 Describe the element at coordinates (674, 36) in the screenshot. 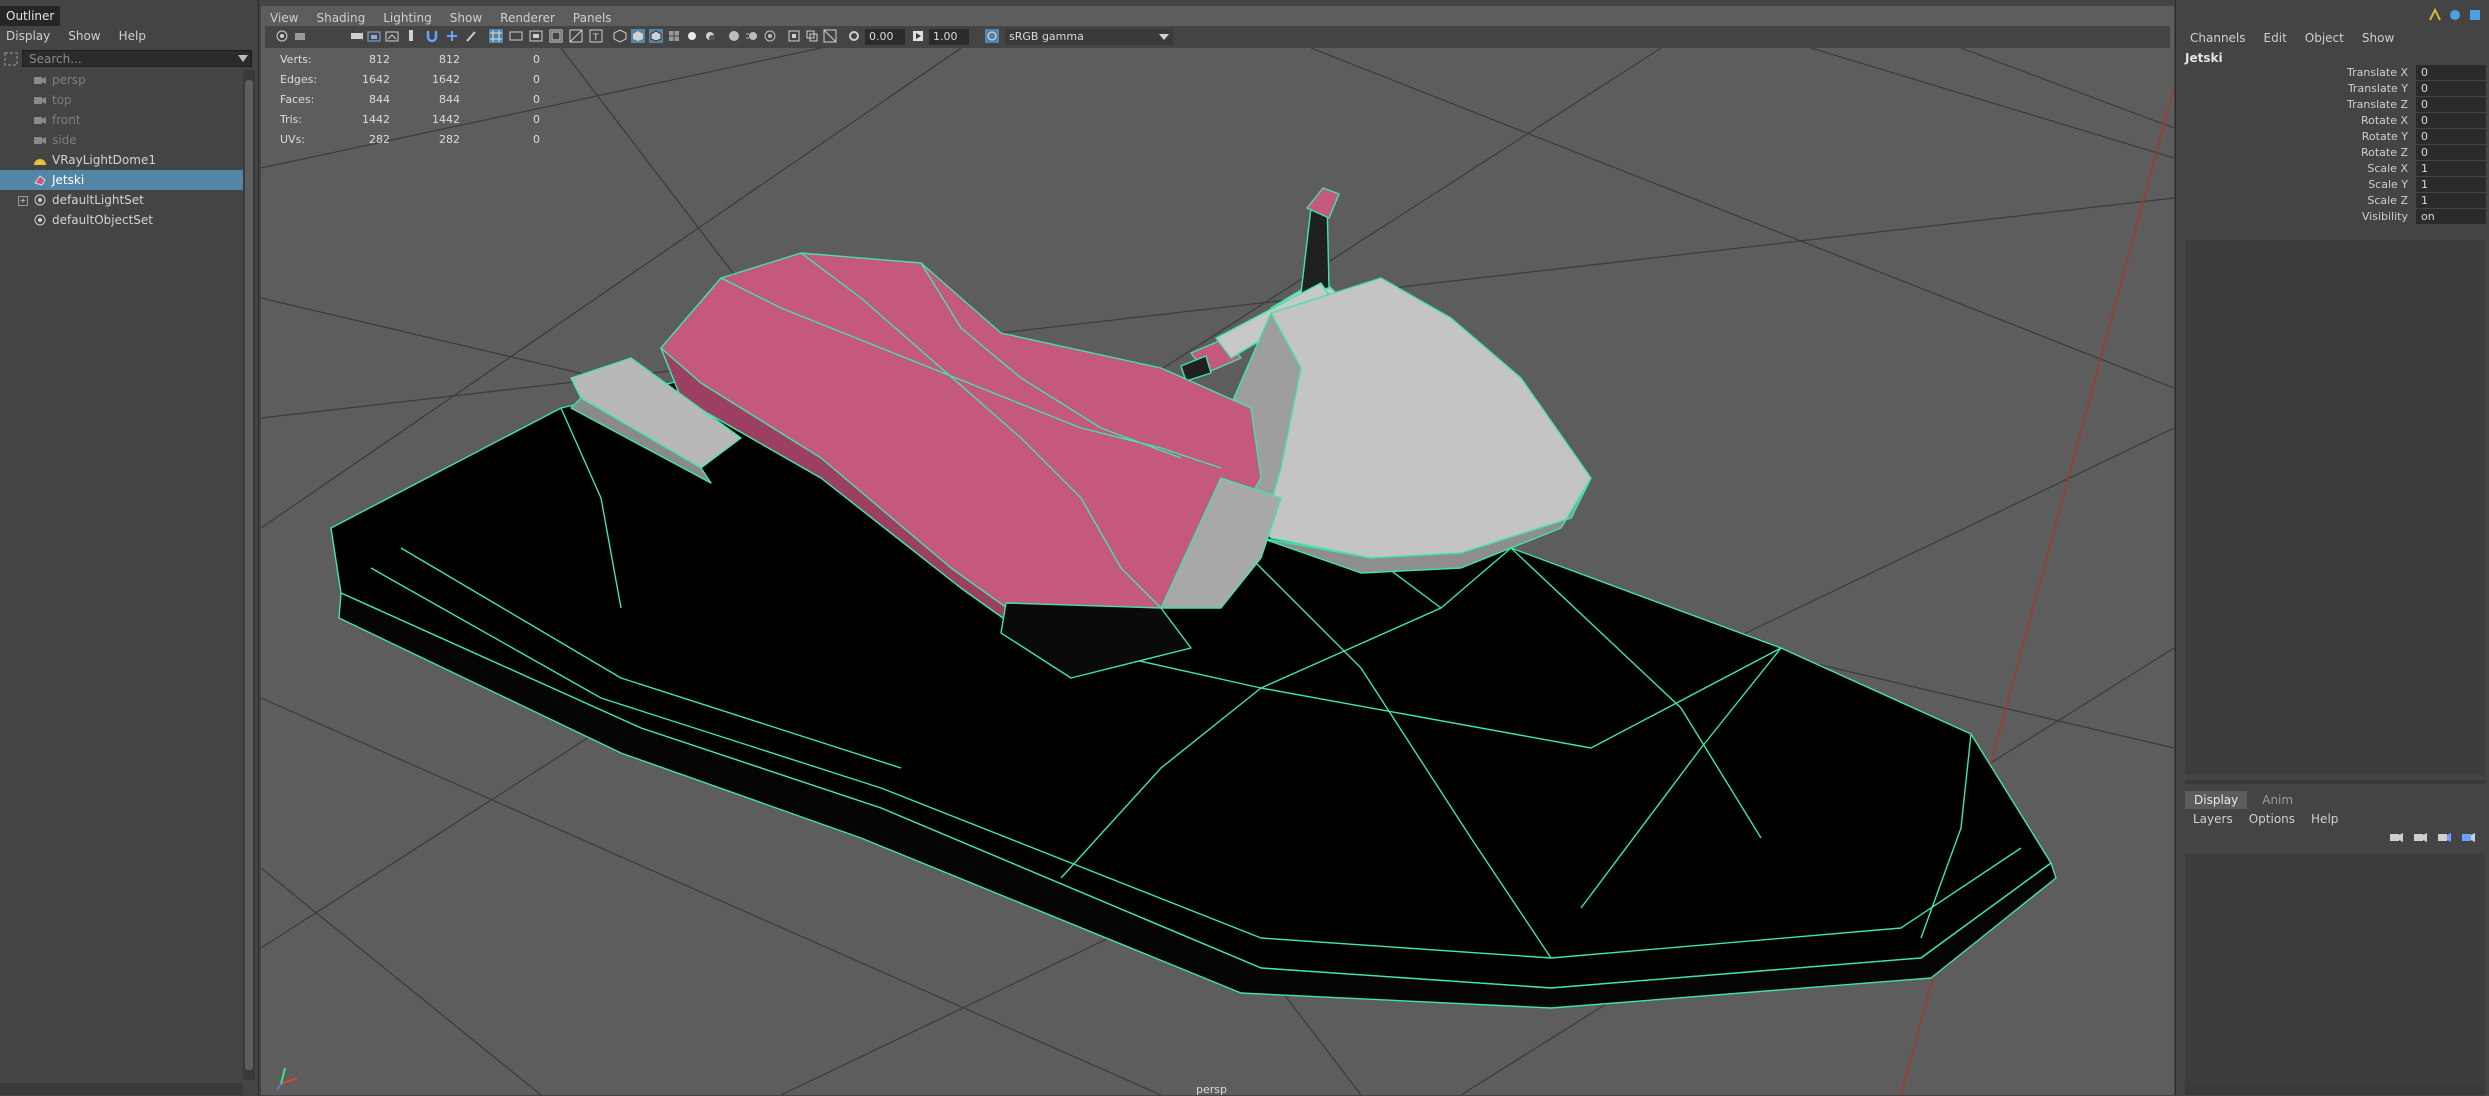

I see `textured-icon` at that location.